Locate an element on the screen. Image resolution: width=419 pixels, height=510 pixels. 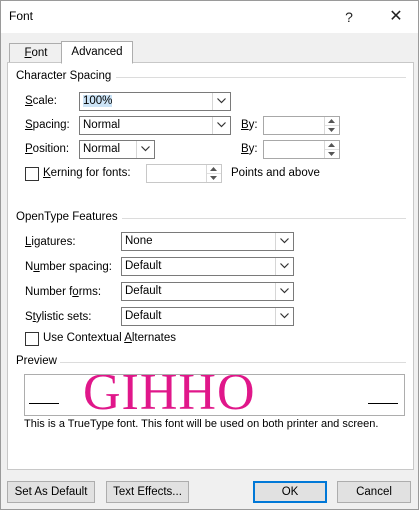
by1-label: By: is located at coordinates (249, 125).